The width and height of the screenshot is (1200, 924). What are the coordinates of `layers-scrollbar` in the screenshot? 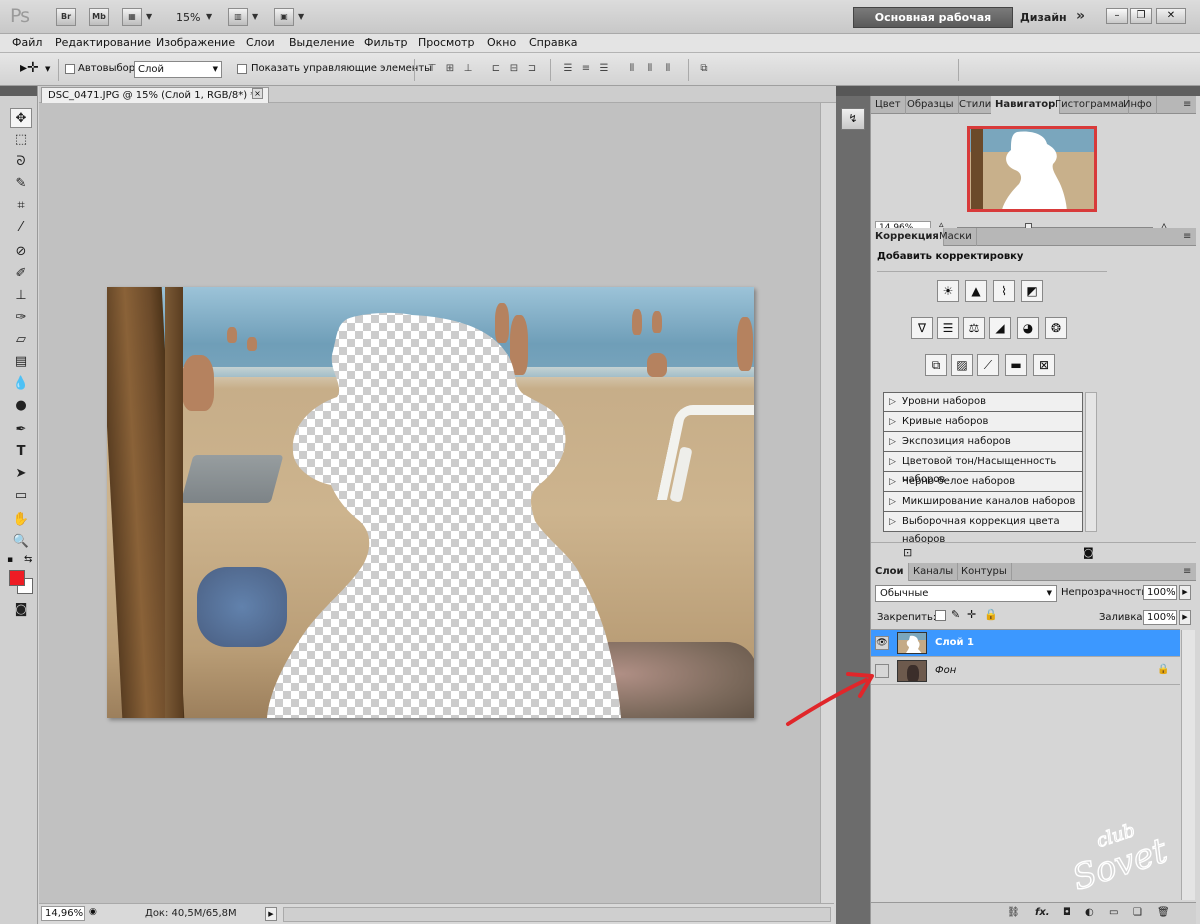 It's located at (1188, 765).